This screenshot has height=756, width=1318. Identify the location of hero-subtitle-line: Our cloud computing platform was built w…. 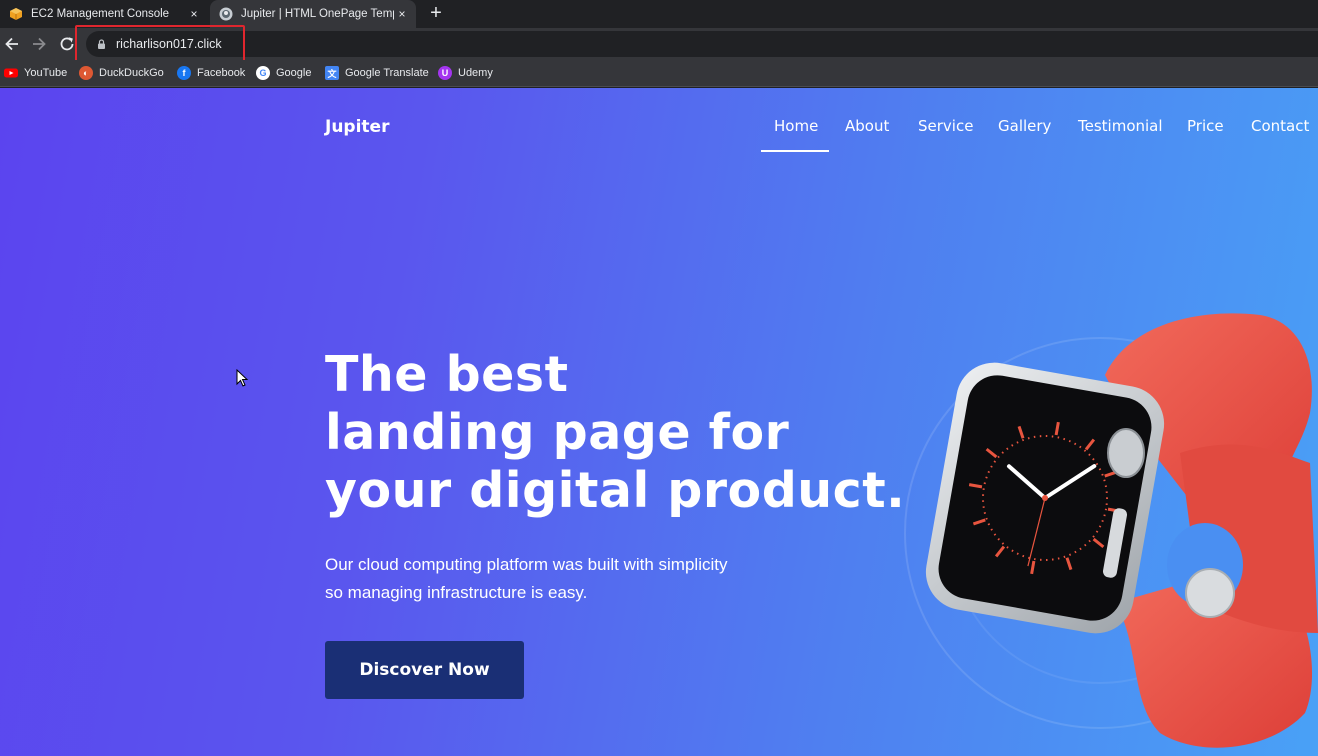
(526, 564).